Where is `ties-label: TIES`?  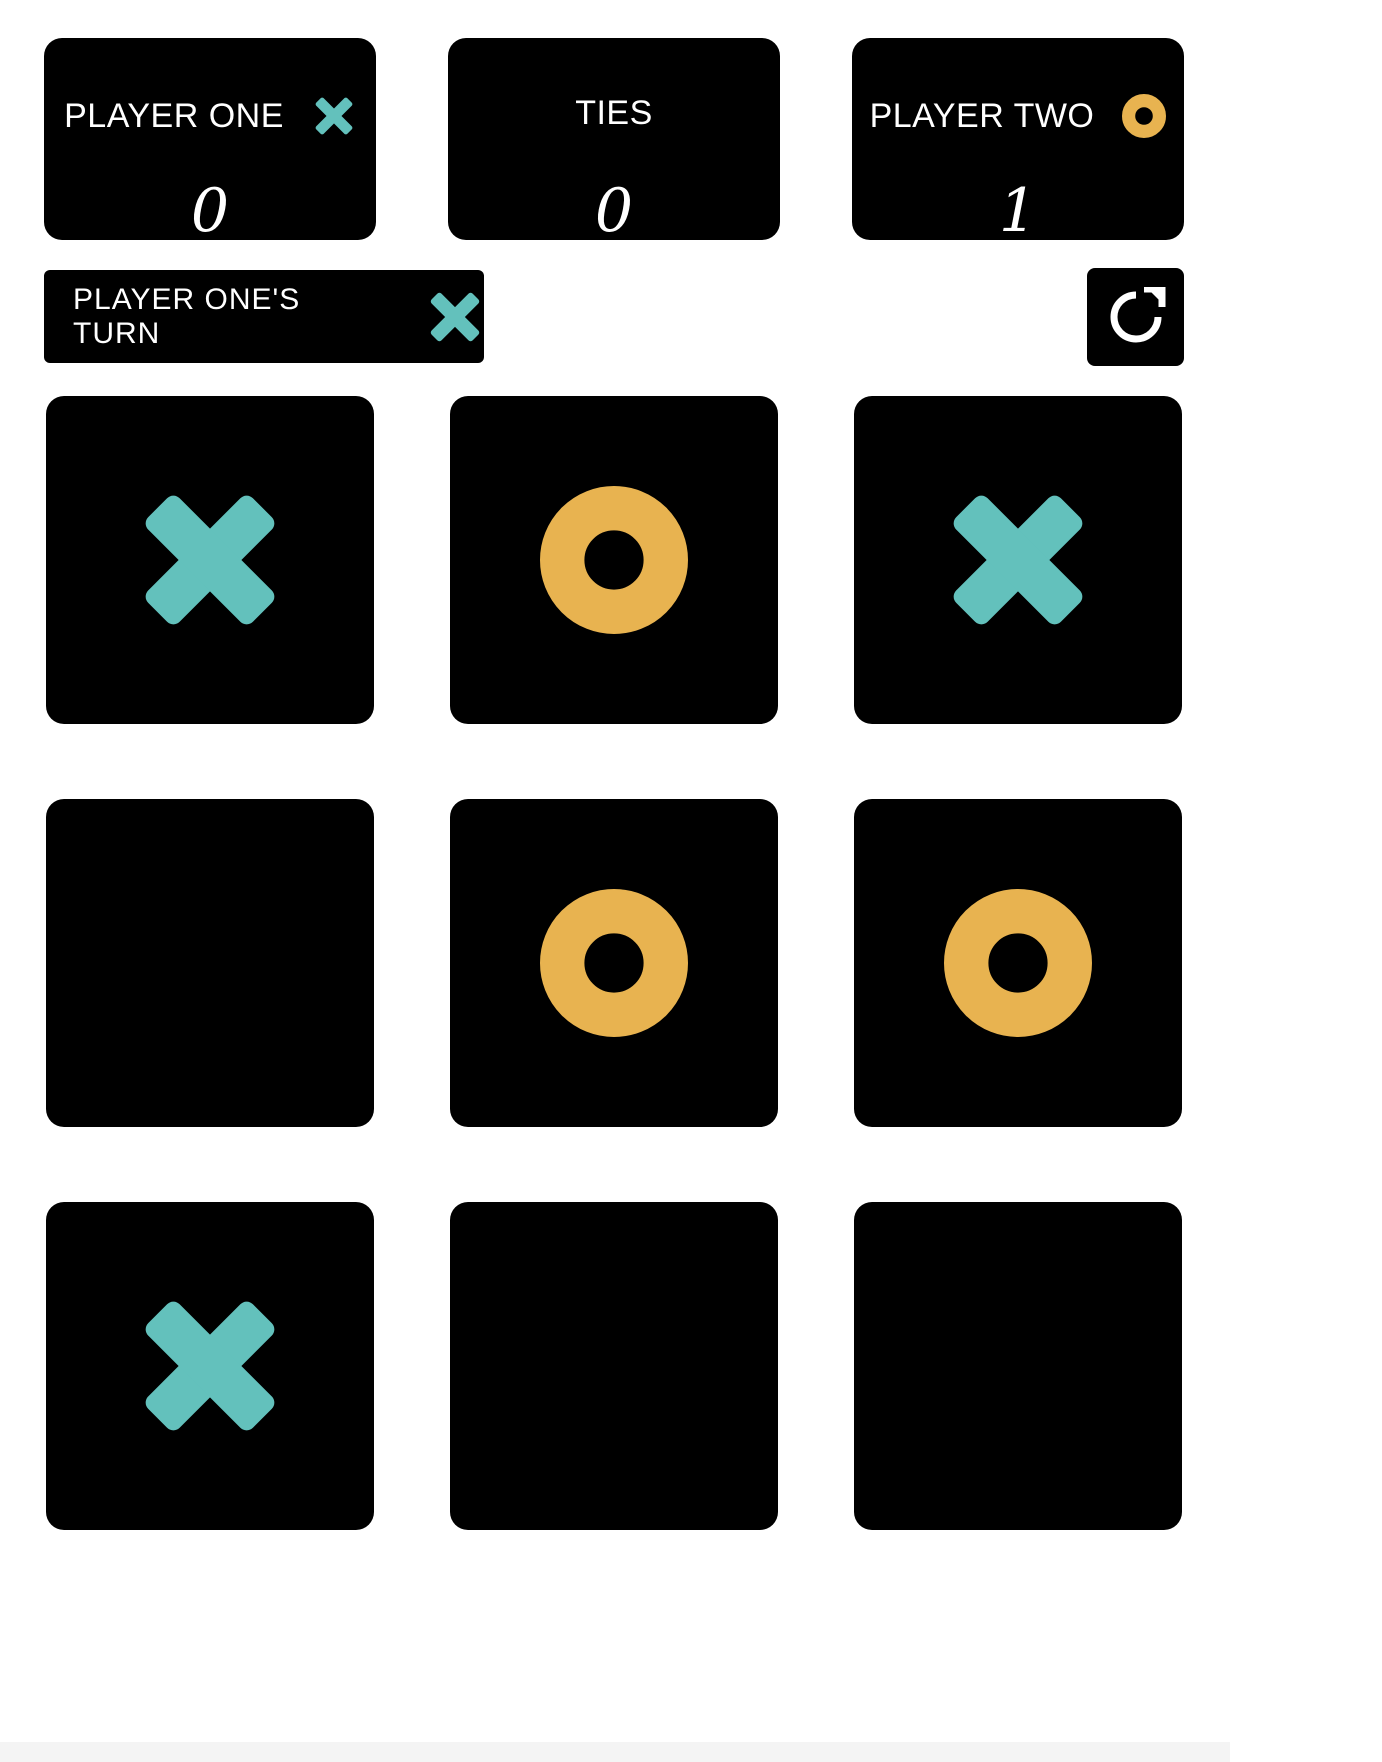
ties-label: TIES is located at coordinates (614, 113).